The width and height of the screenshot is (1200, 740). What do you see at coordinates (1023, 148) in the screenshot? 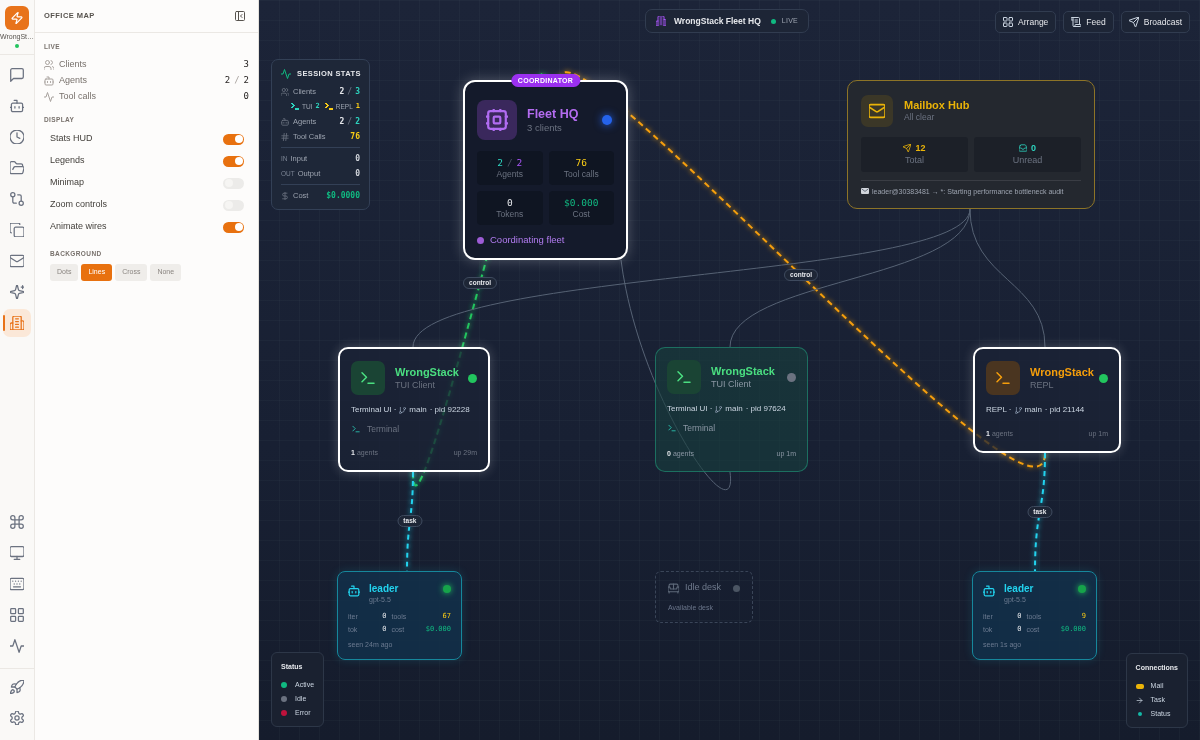
I see `inbox-icon` at bounding box center [1023, 148].